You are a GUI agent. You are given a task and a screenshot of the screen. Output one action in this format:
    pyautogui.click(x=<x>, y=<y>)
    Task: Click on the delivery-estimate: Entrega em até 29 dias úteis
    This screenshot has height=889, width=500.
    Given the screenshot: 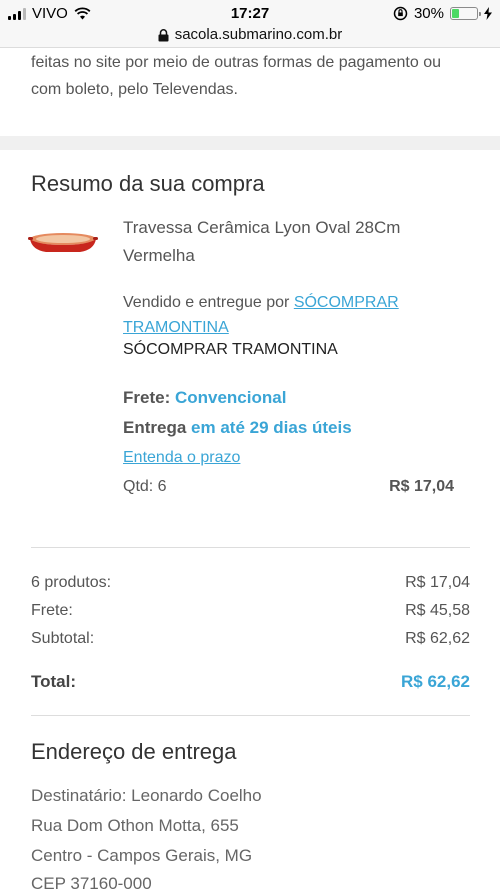 What is the action you would take?
    pyautogui.click(x=237, y=428)
    